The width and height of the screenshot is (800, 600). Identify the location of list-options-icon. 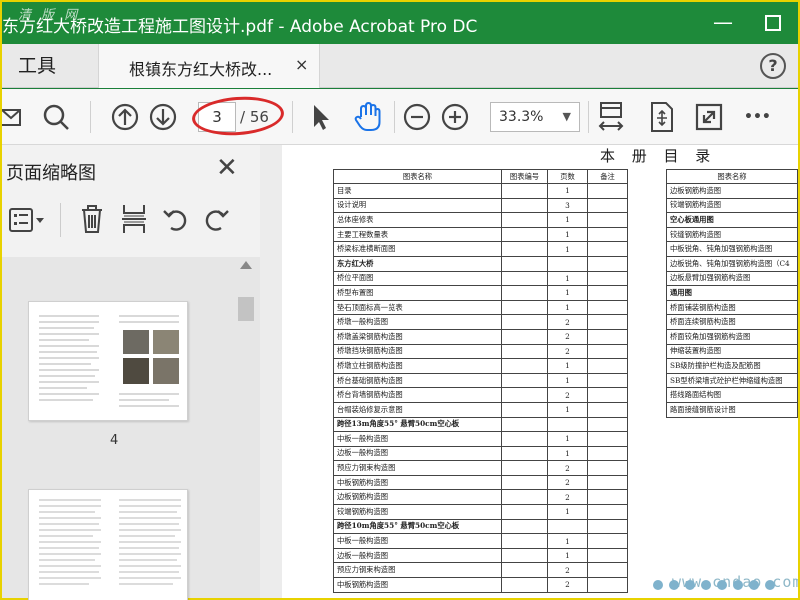
(26, 220).